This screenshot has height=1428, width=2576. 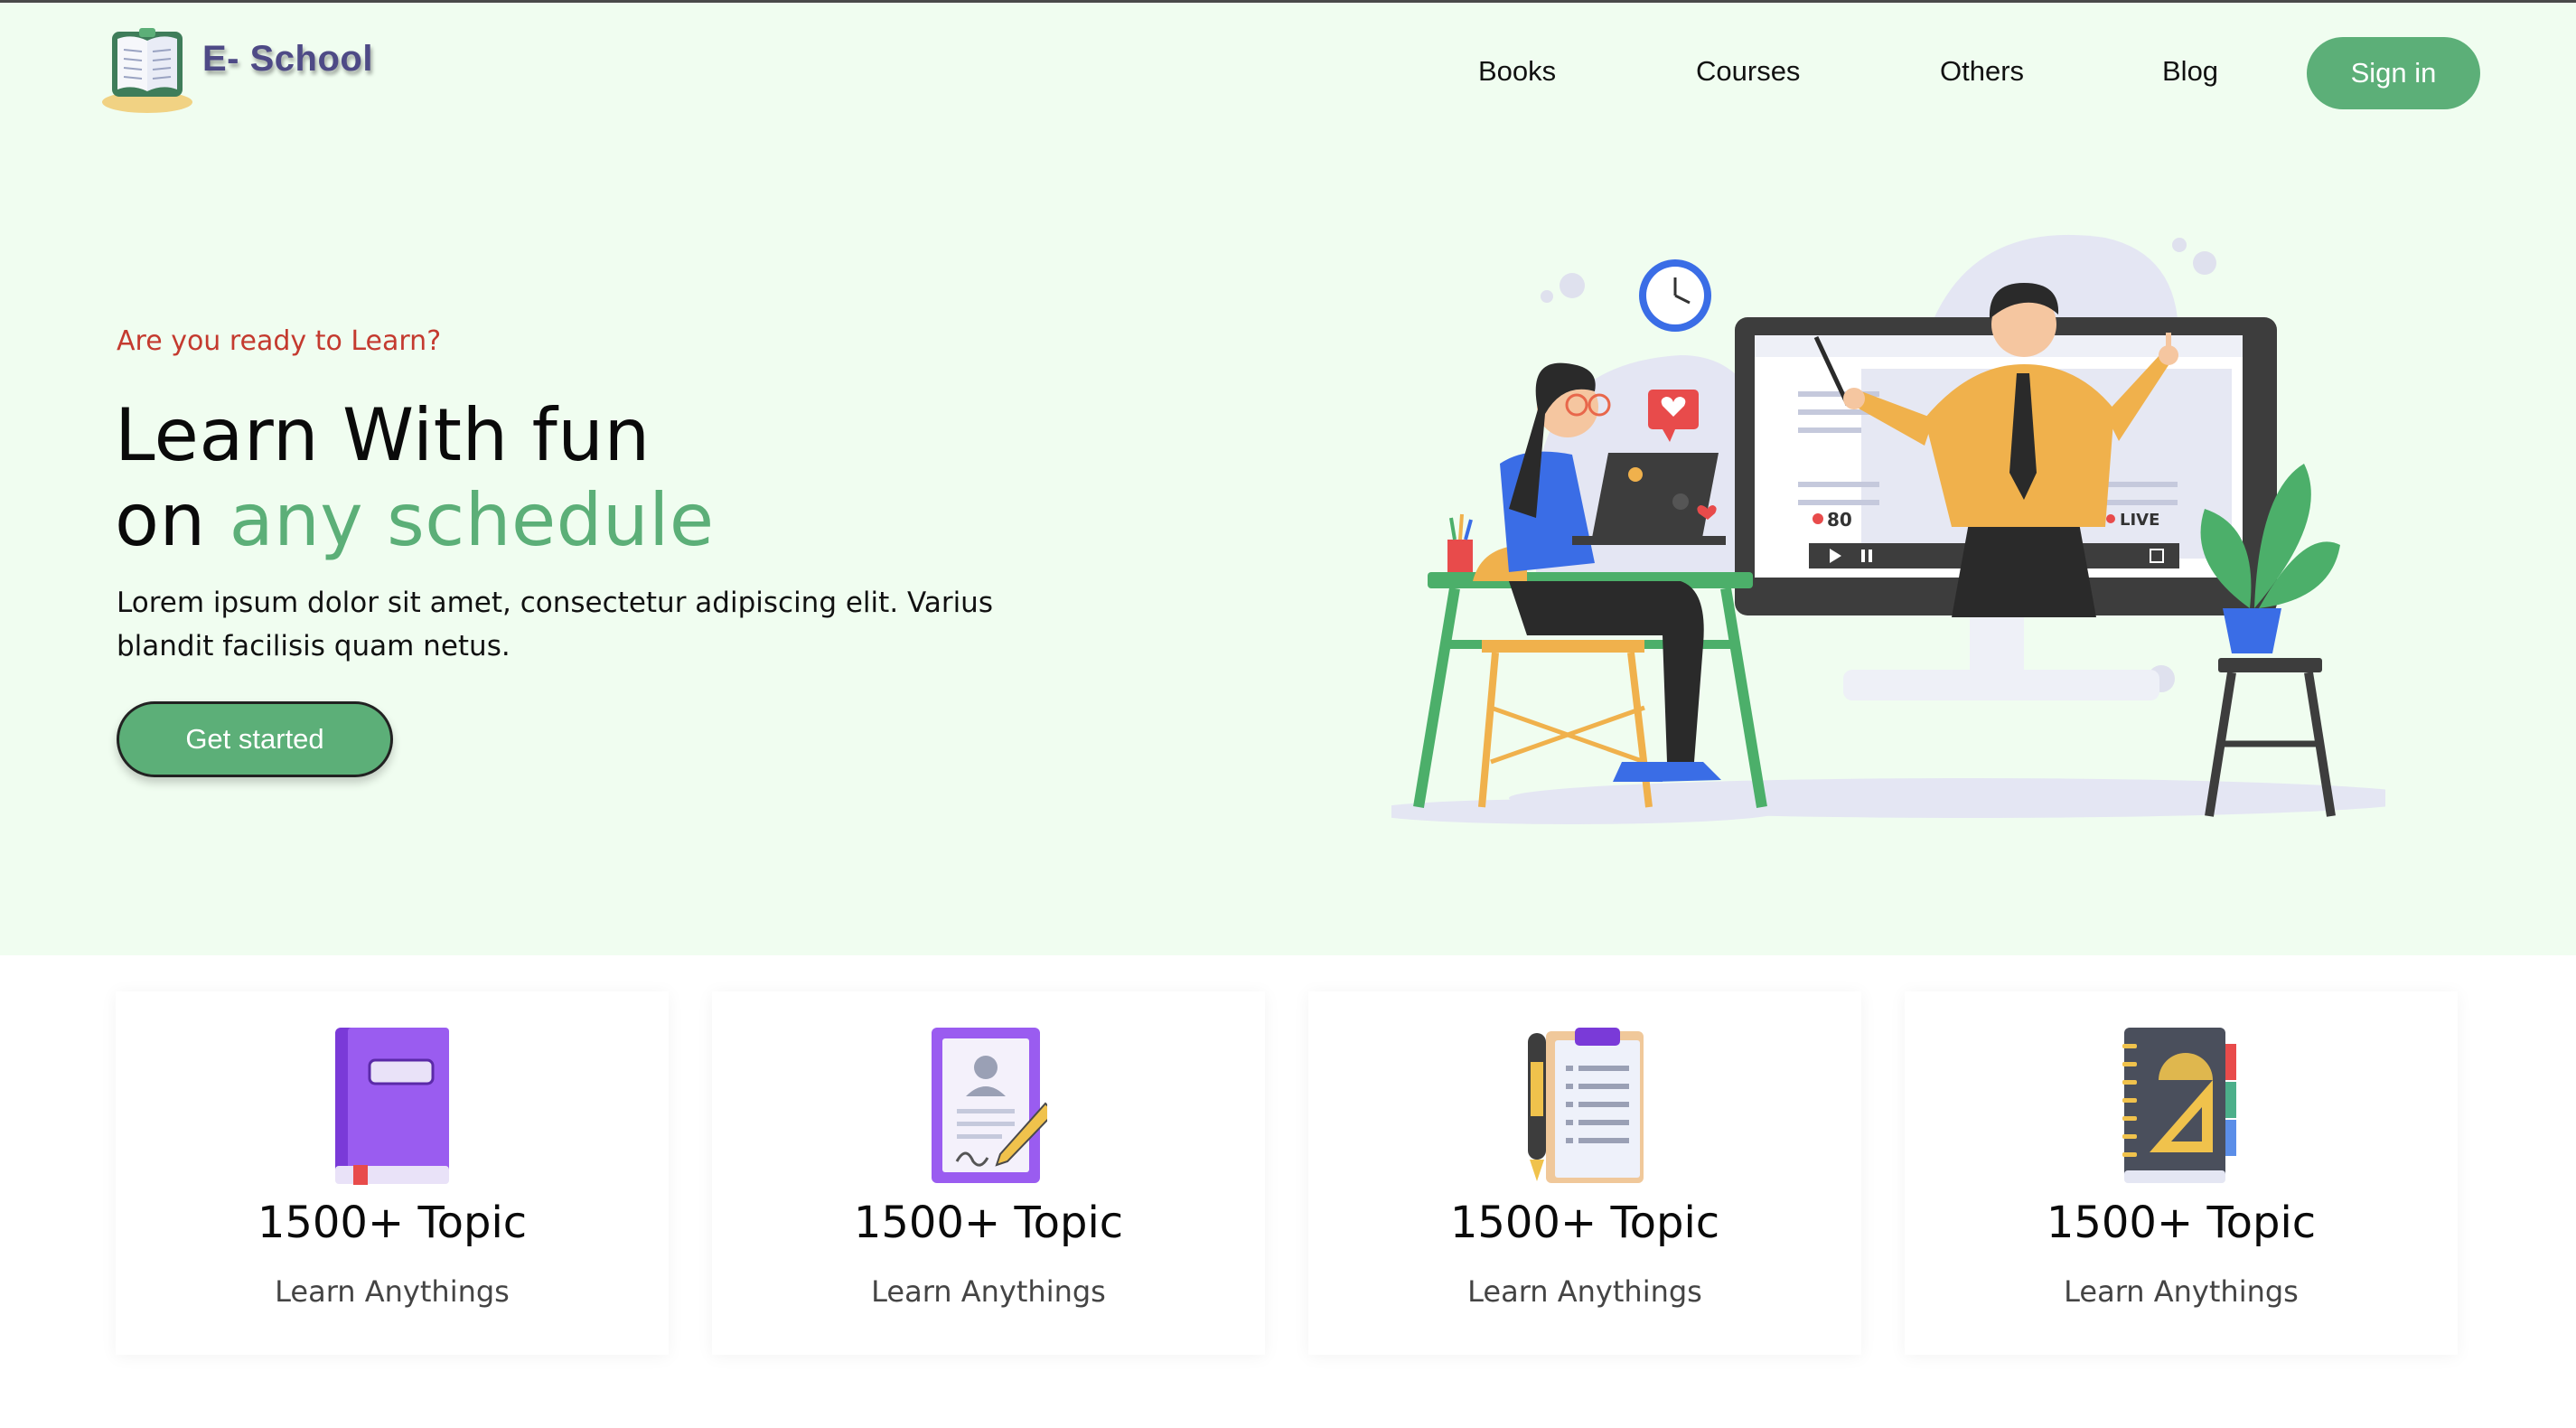 I want to click on hero-title: Learn With fun on any schedule, so click(x=415, y=478).